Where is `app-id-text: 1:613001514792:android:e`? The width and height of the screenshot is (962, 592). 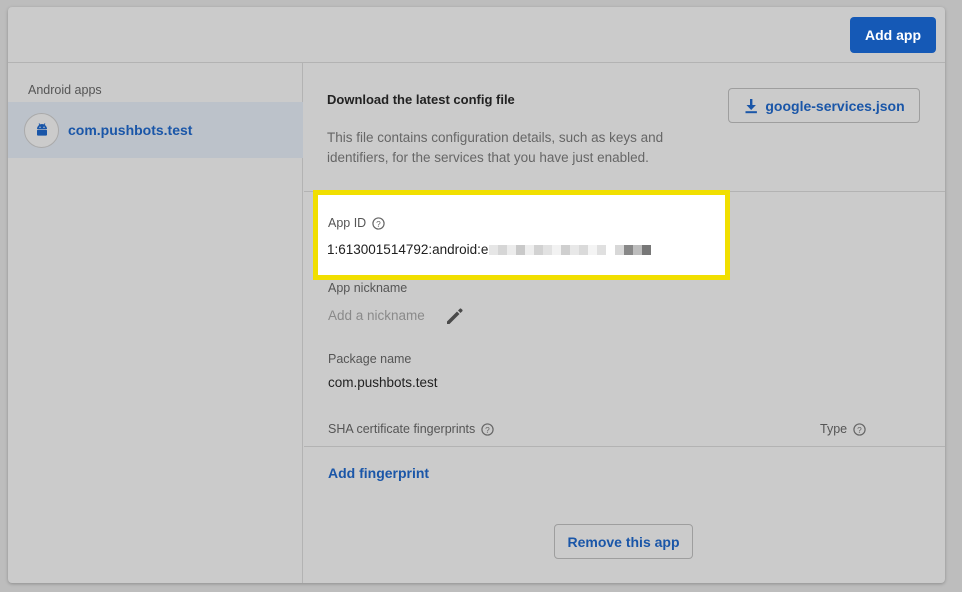
app-id-text: 1:613001514792:android:e is located at coordinates (408, 249).